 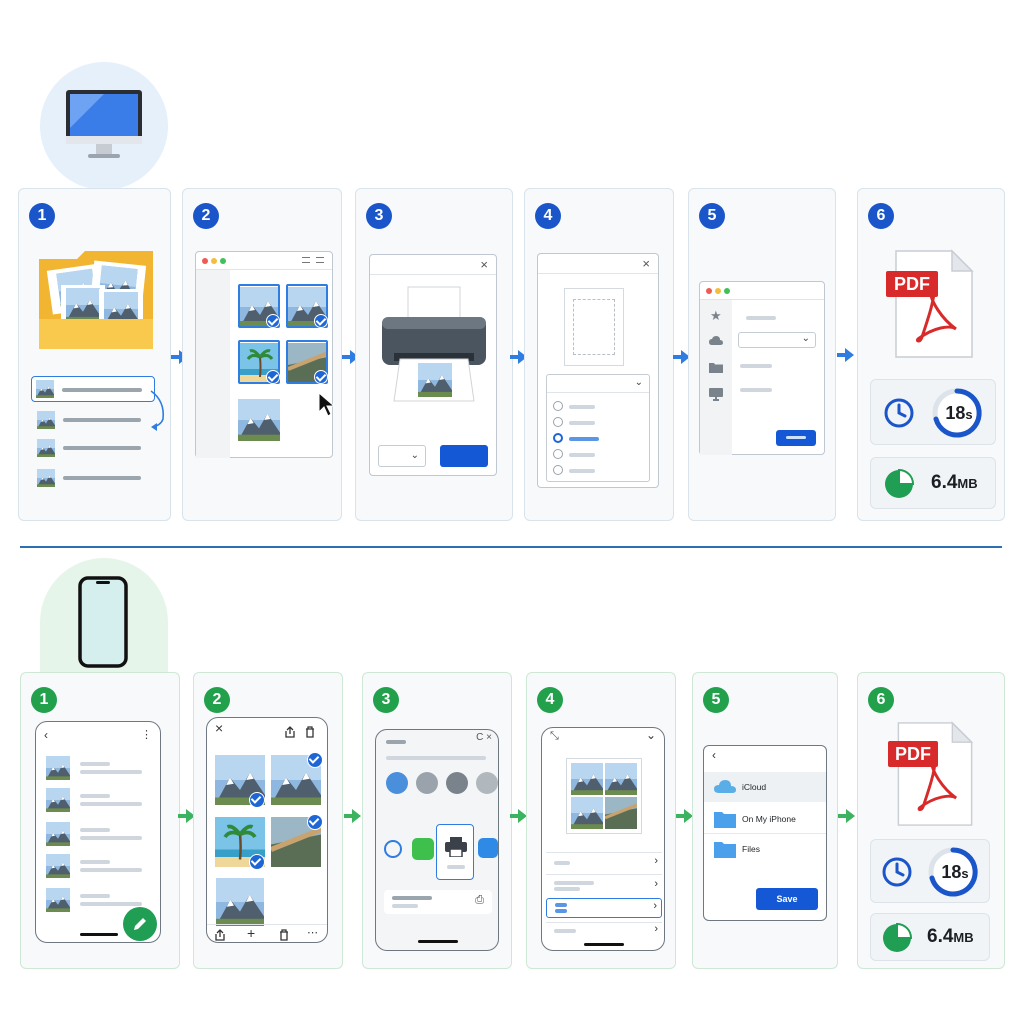 What do you see at coordinates (96, 300) in the screenshot?
I see `photo-folder-icon` at bounding box center [96, 300].